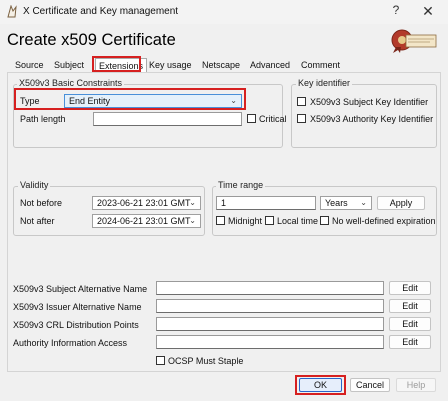  I want to click on page-title: Create x509 Certificate, so click(91, 40).